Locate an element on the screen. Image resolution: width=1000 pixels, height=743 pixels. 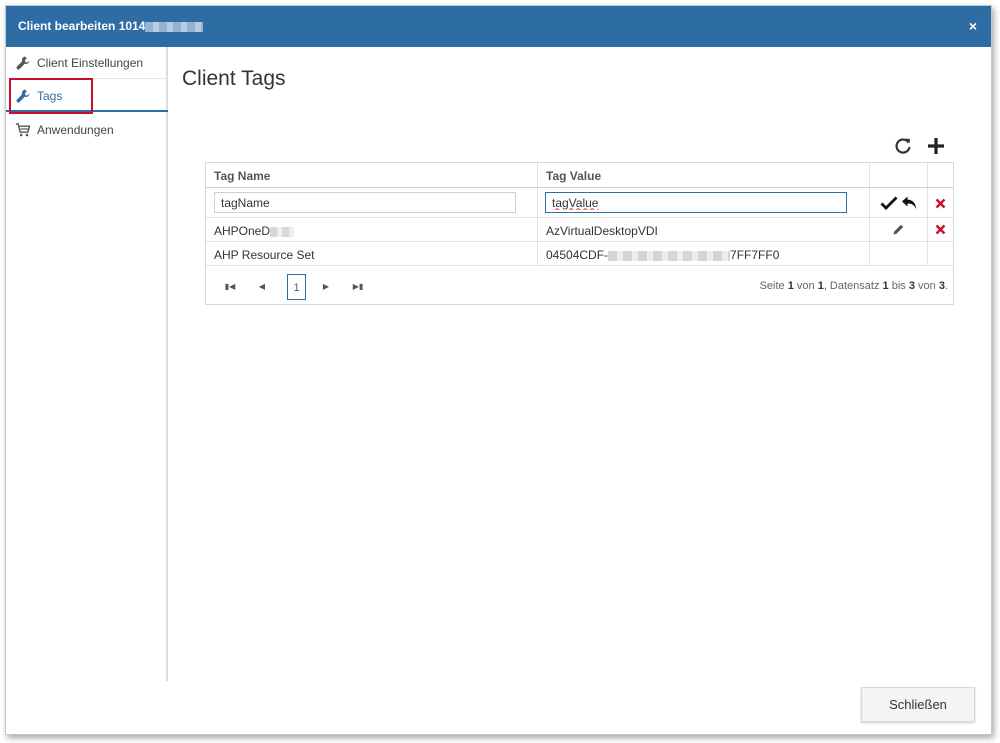
tag-value-cell: AzVirtualDesktopVDI is located at coordinates (704, 229).